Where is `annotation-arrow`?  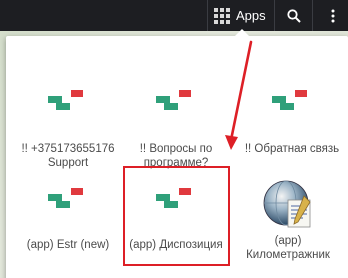 annotation-arrow is located at coordinates (239, 95).